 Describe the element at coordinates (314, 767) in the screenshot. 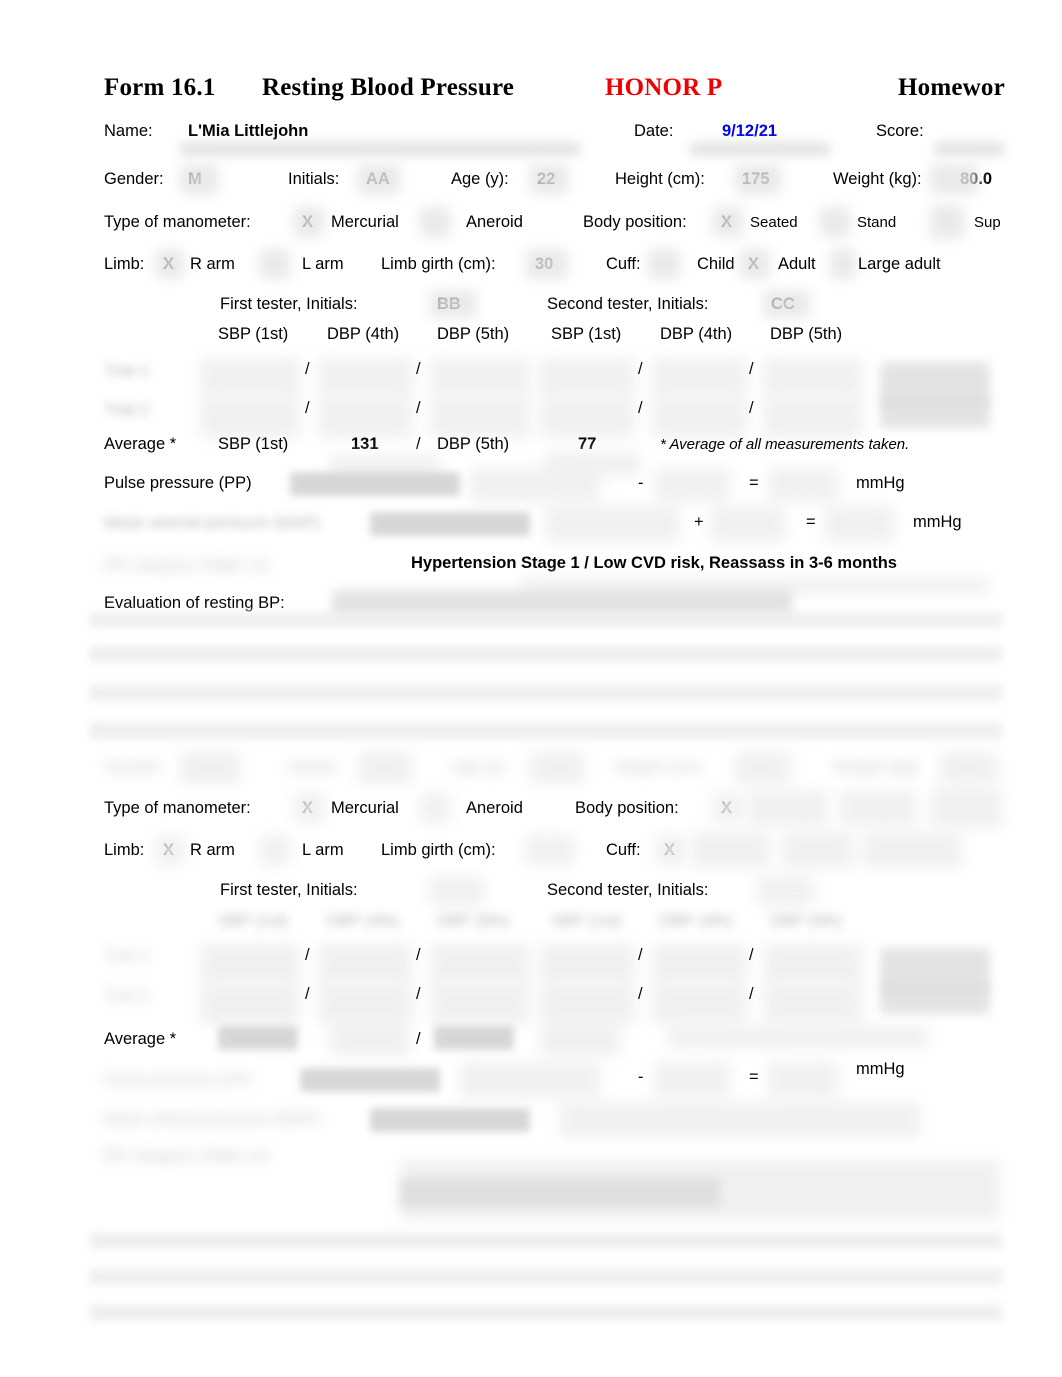

I see `s2-initials-label: Initials:` at that location.